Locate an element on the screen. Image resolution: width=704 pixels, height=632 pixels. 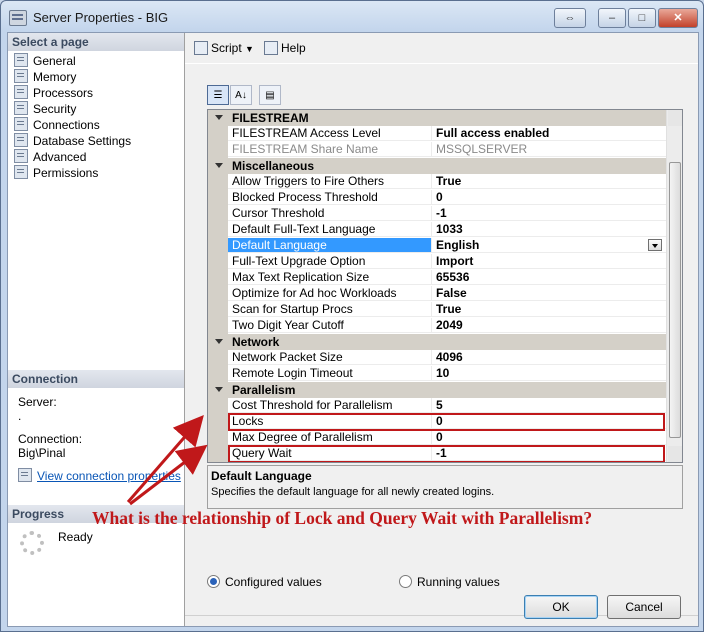
grid-scrollbar is located at coordinates (674, 286).